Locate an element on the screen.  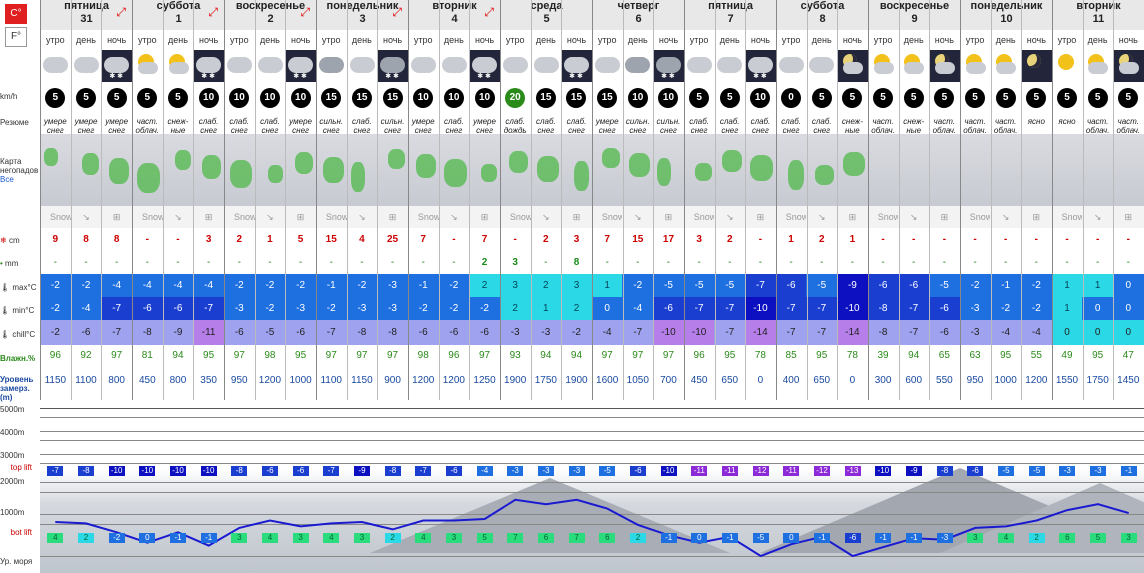
wind-cell: 5 is located at coordinates (1128, 97).